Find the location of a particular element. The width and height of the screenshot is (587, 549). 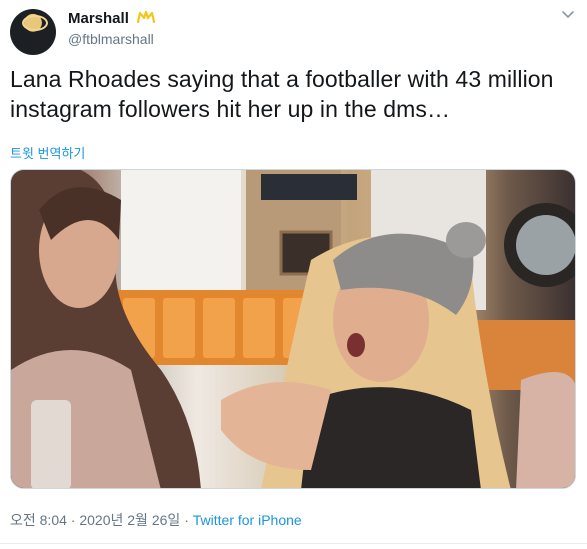

tweet-header: Marshall @ftblmarshall is located at coordinates (293, 30).